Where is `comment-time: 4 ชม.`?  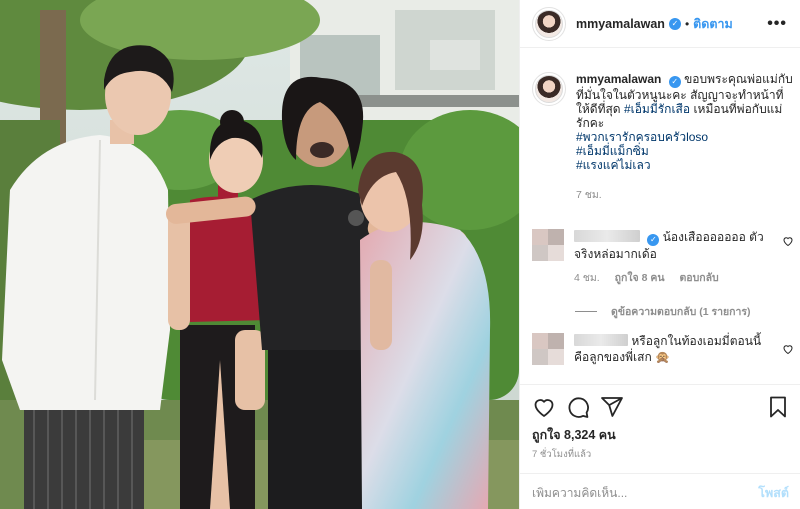 comment-time: 4 ชม. is located at coordinates (587, 278).